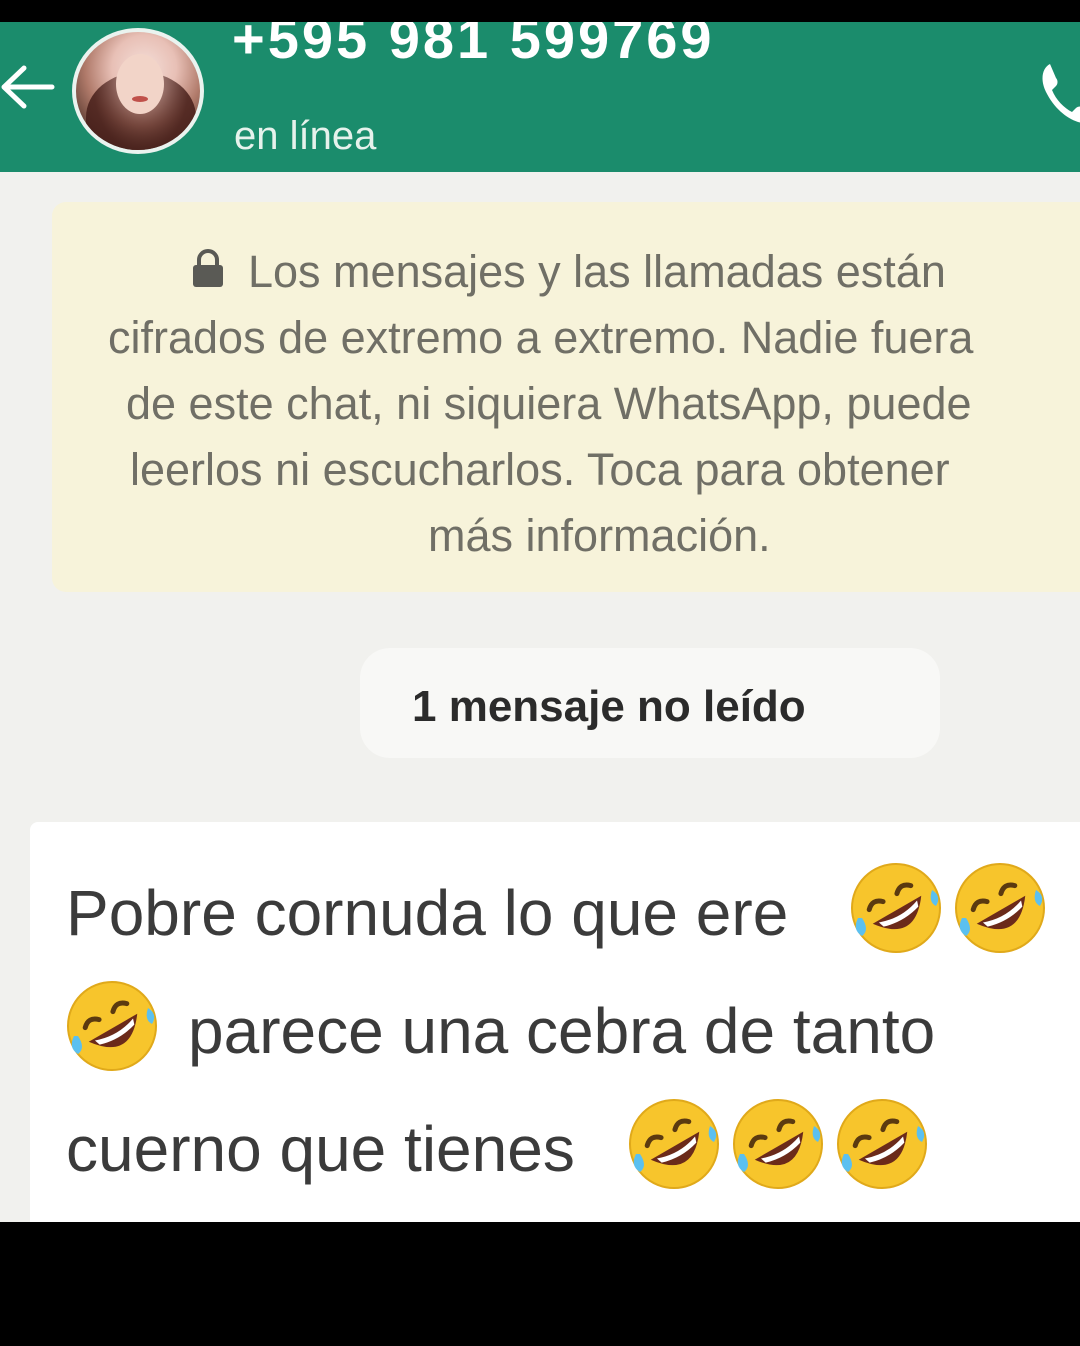 The width and height of the screenshot is (1080, 1346). I want to click on phone-icon, so click(1055, 93).